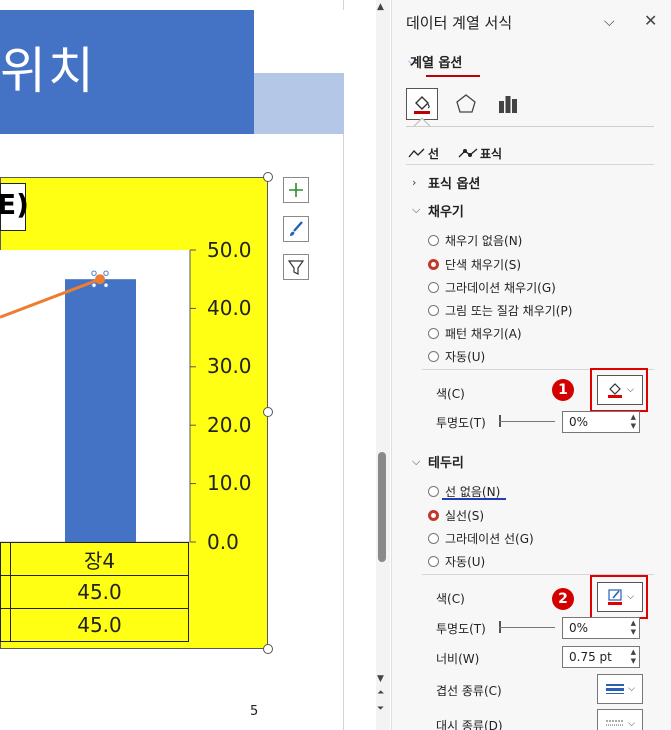  I want to click on brush-icon, so click(296, 228).